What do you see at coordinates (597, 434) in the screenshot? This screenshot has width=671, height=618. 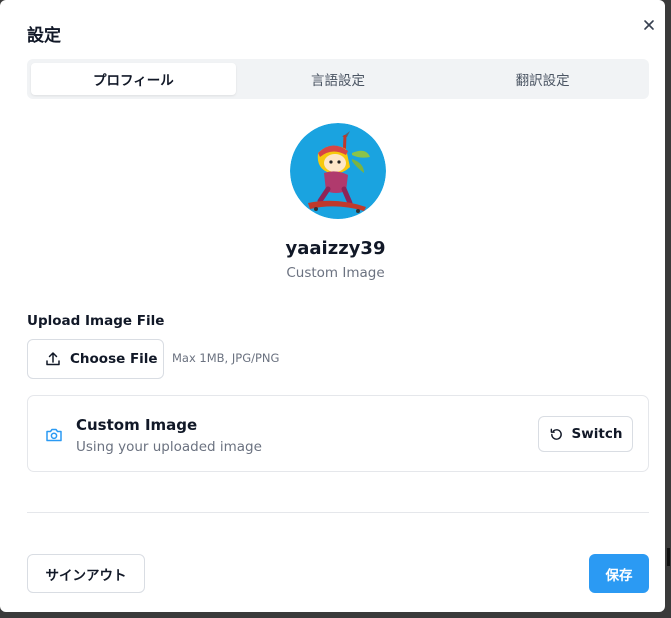 I see `switch-label: Switch` at bounding box center [597, 434].